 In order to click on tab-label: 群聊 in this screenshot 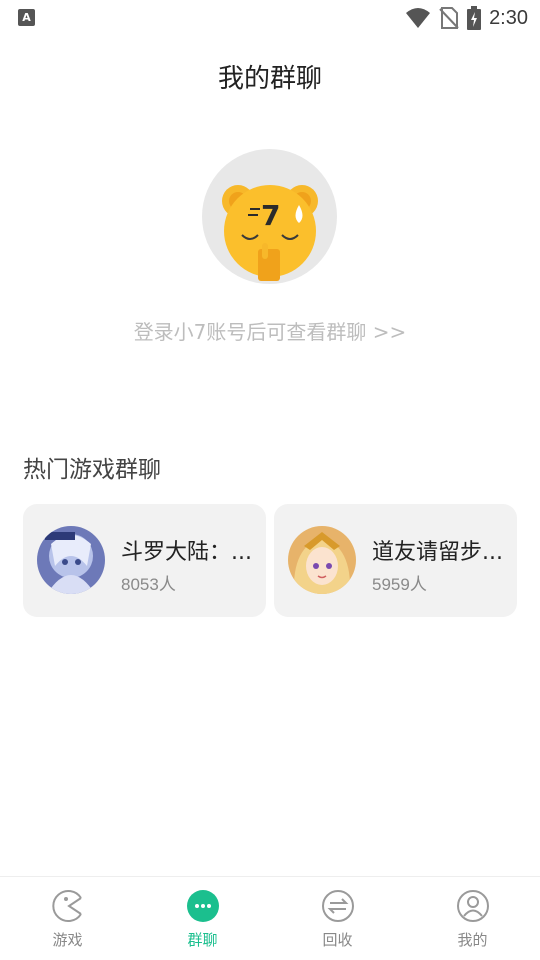, I will do `click(202, 940)`.